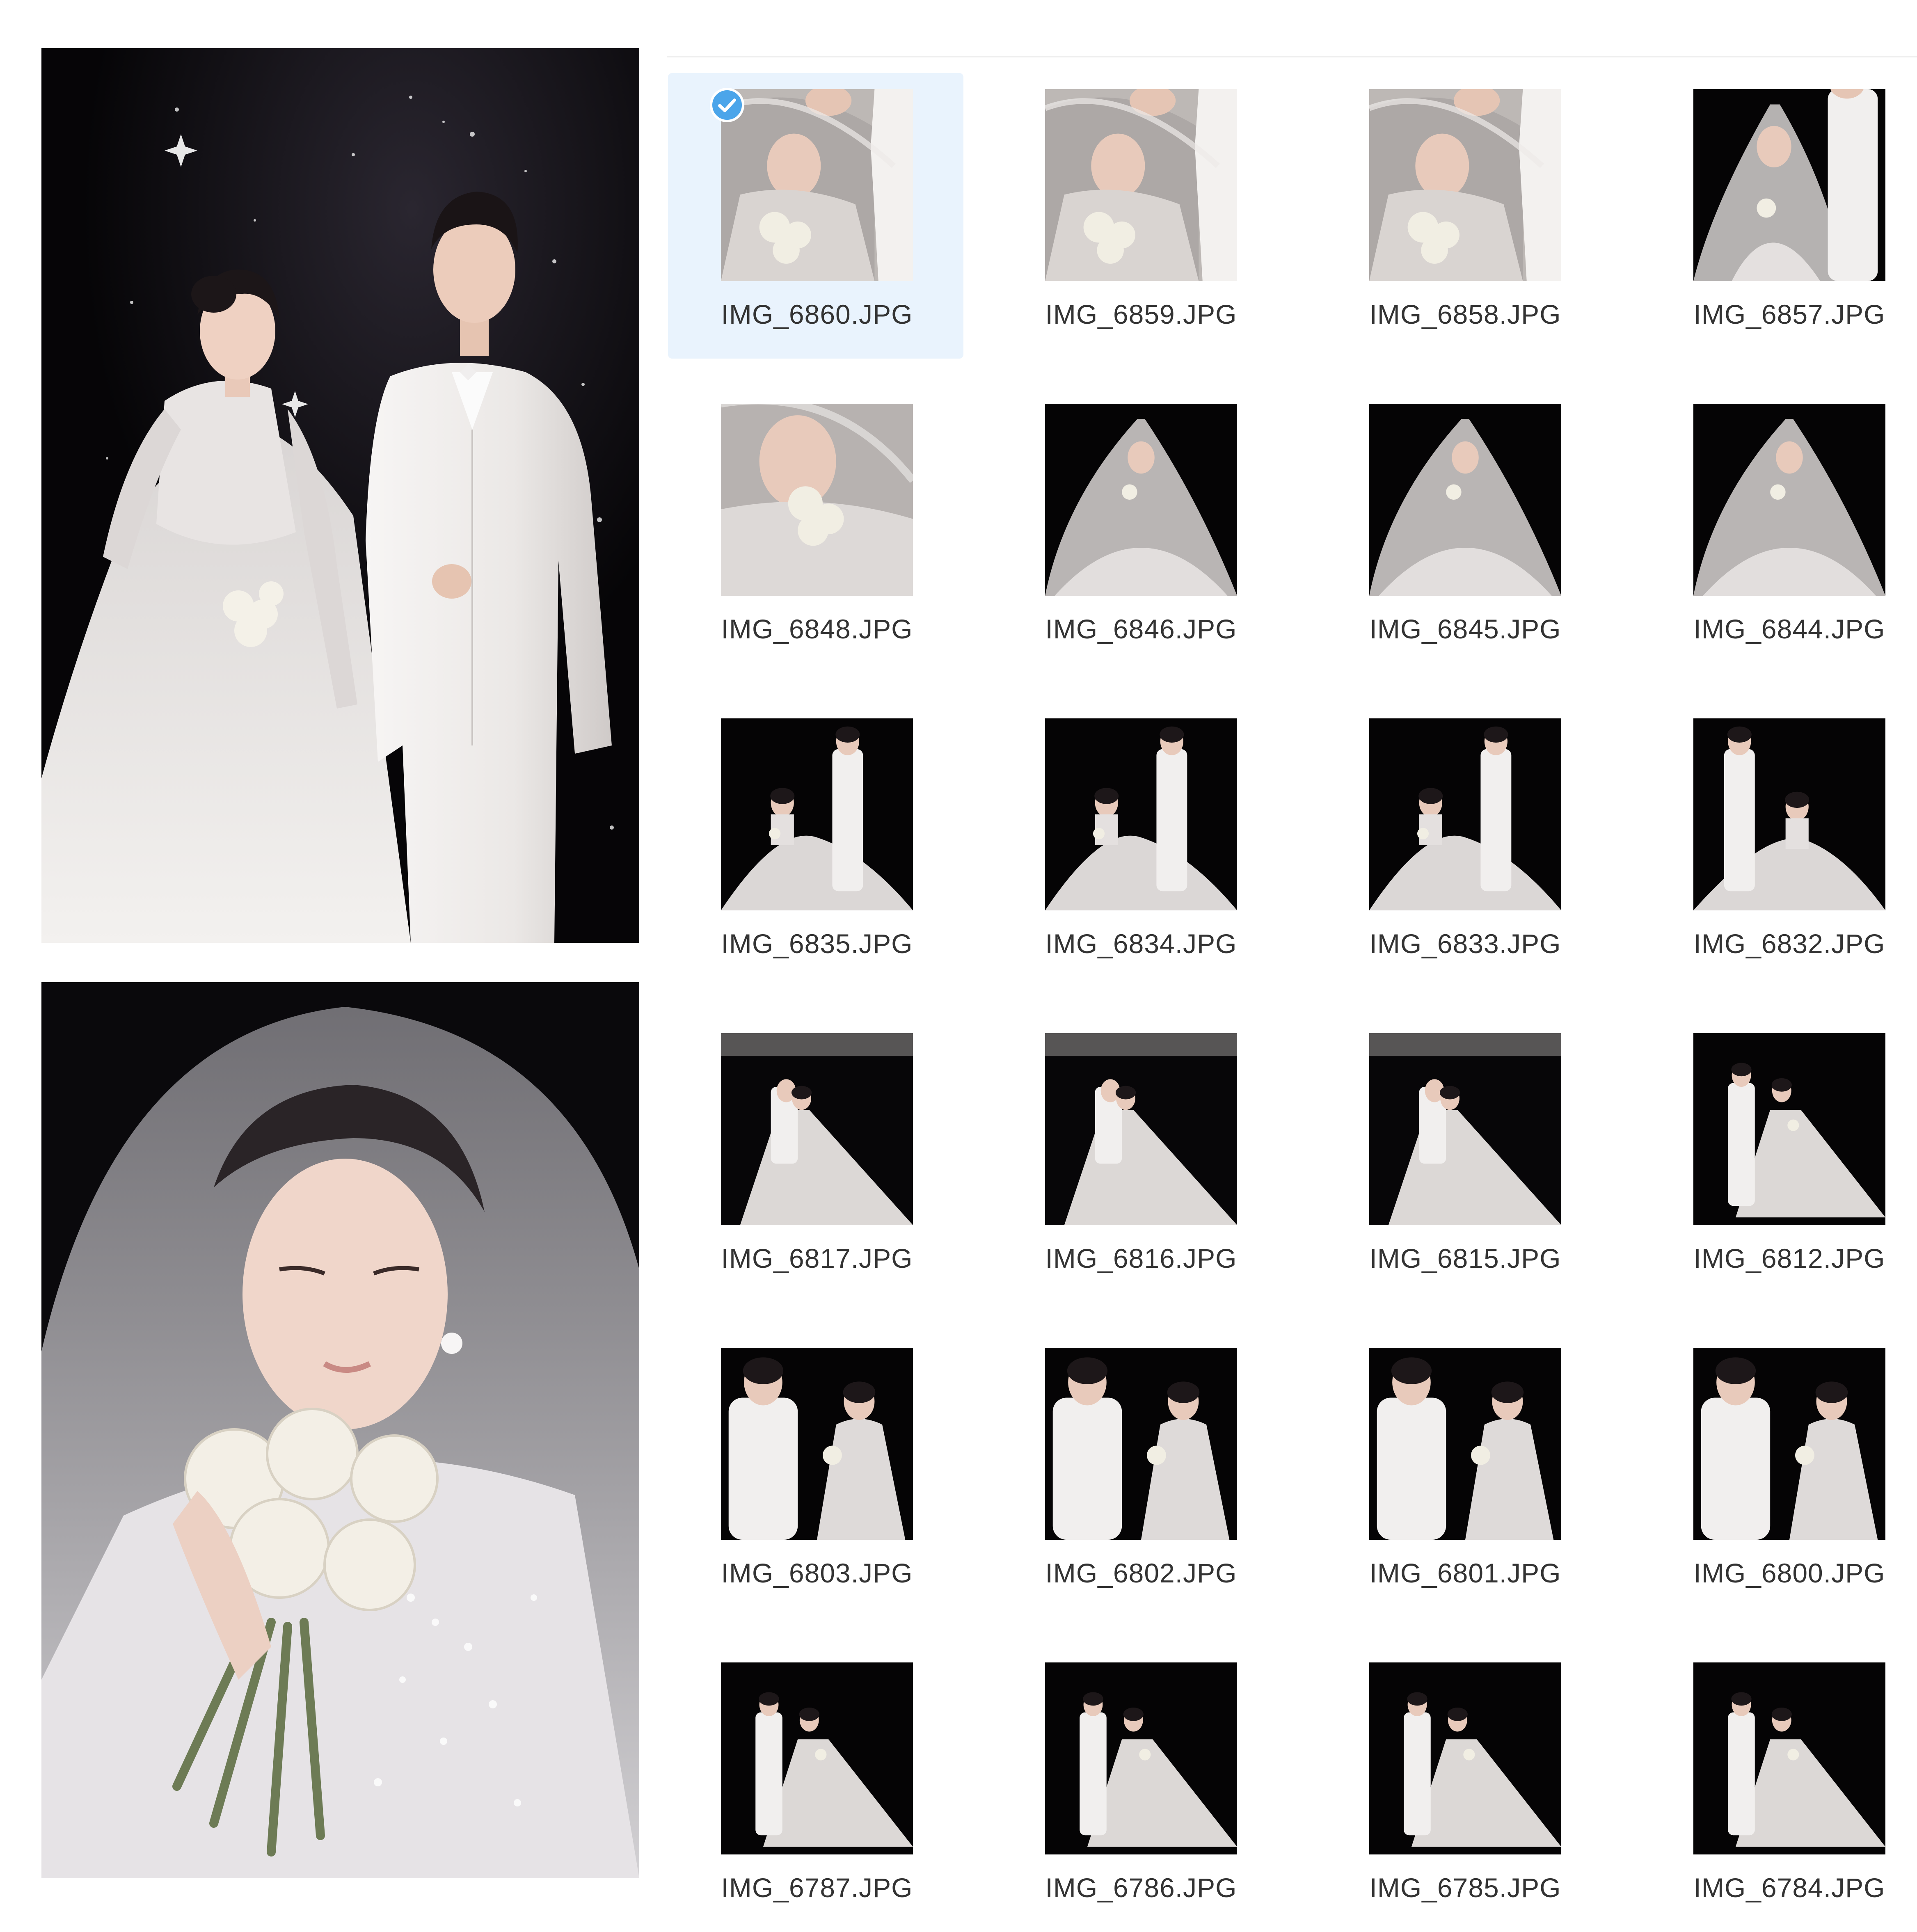  I want to click on file-item: IMG_6816.JPG, so click(1140, 1160).